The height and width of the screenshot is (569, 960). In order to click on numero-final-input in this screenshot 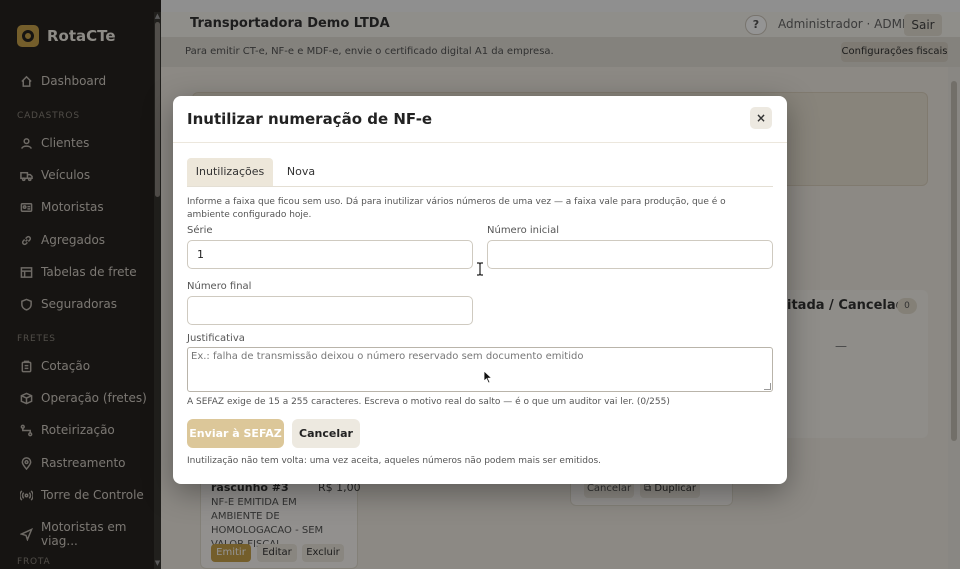, I will do `click(330, 310)`.